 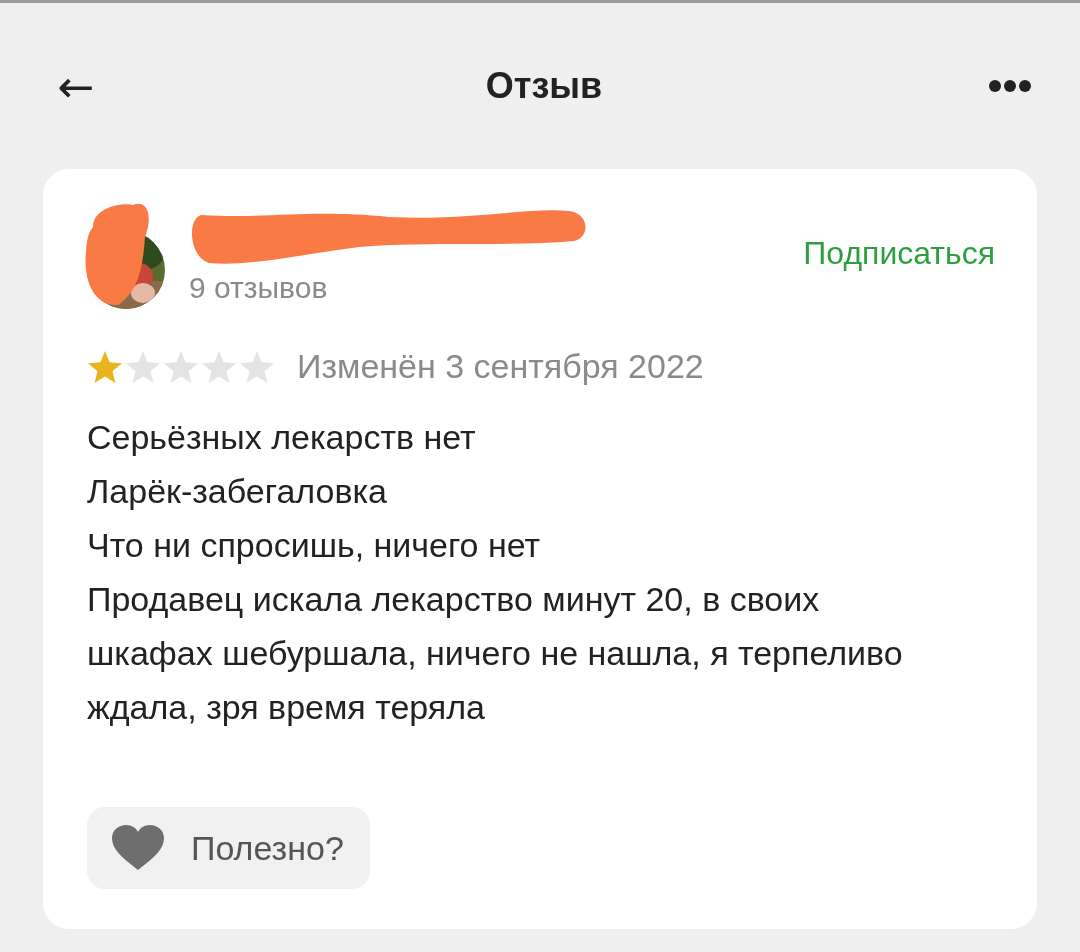 What do you see at coordinates (228, 848) in the screenshot?
I see `helpful-button: Полезно?` at bounding box center [228, 848].